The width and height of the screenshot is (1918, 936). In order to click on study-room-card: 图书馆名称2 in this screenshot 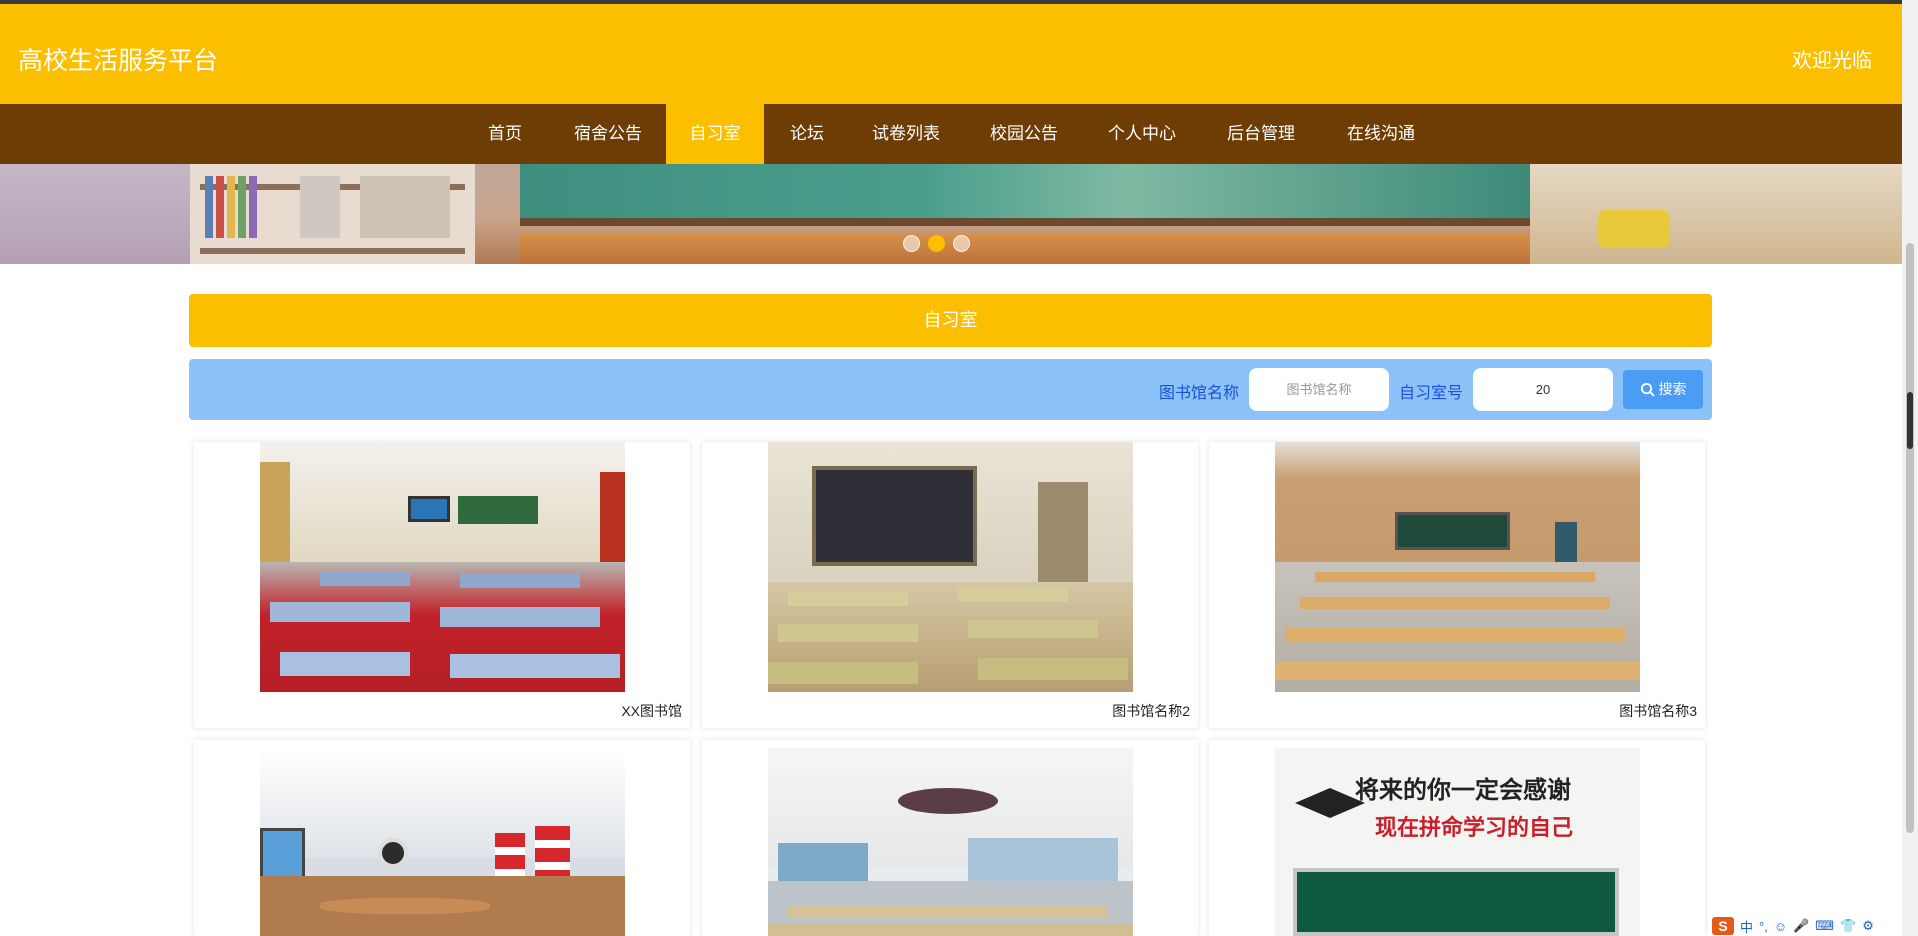, I will do `click(950, 585)`.